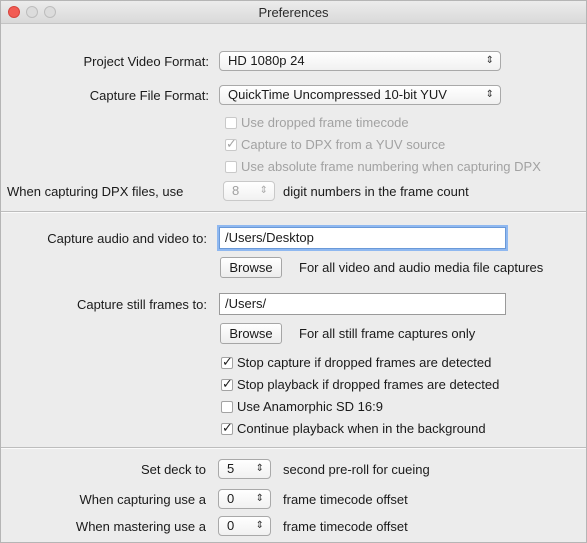 Image resolution: width=587 pixels, height=543 pixels. What do you see at coordinates (251, 333) in the screenshot?
I see `browse-still-button: Browse` at bounding box center [251, 333].